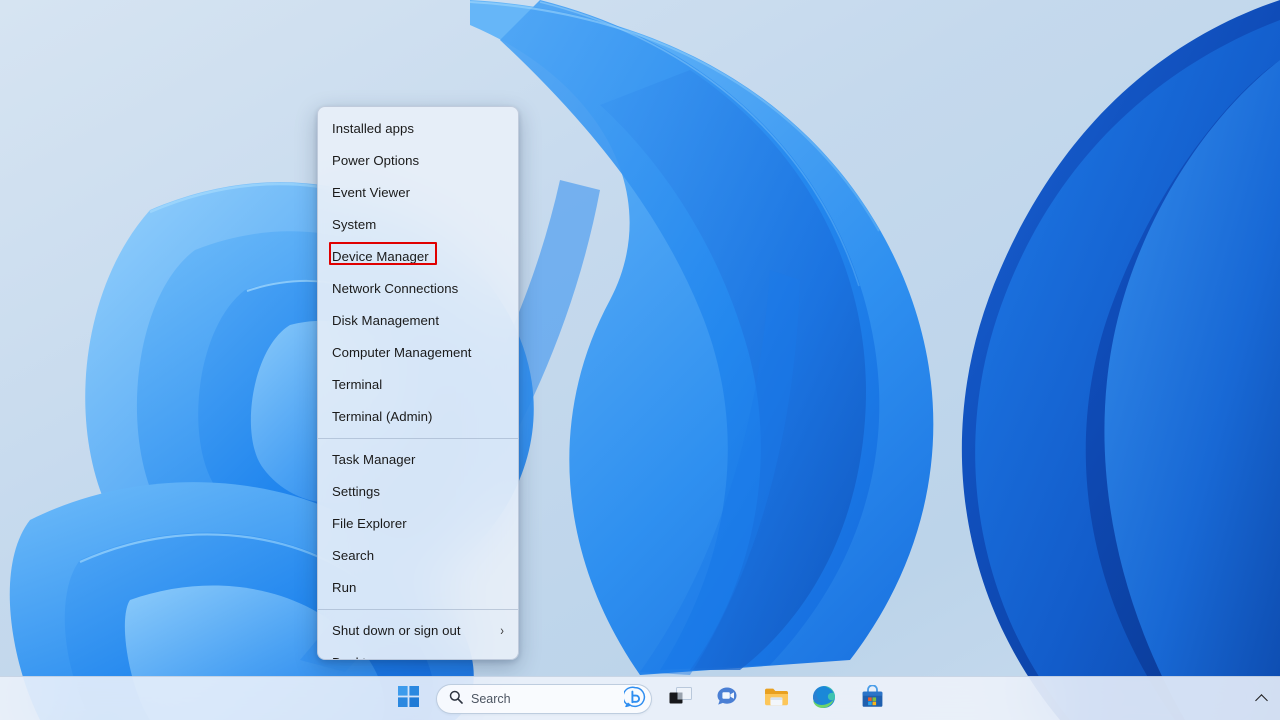  I want to click on menu-item-label: Installed apps, so click(373, 128).